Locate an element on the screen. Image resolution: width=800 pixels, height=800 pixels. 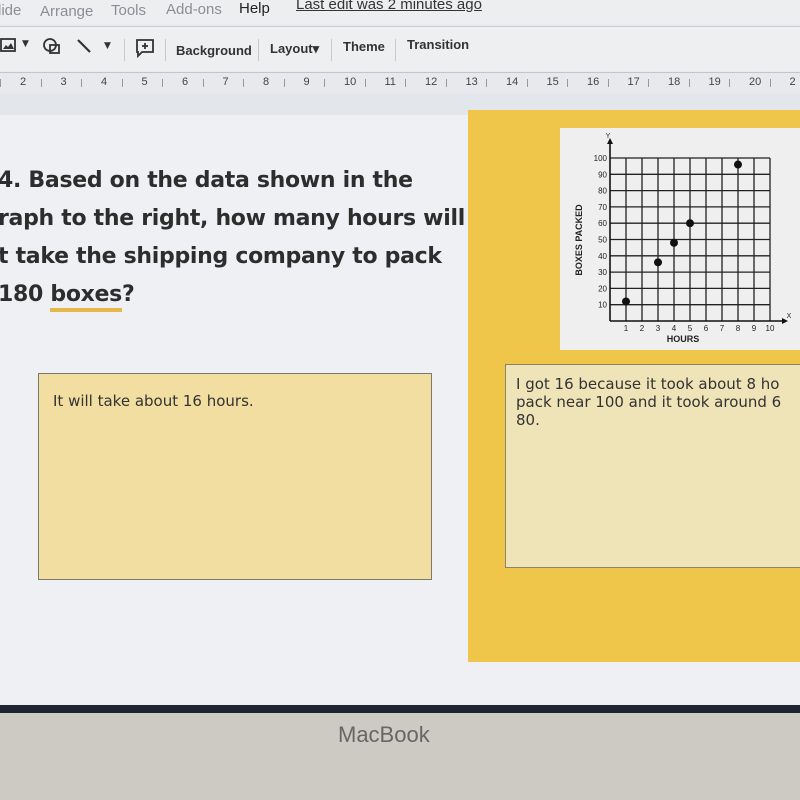
question-line: raph to the right, how many hours will is located at coordinates (232, 218).